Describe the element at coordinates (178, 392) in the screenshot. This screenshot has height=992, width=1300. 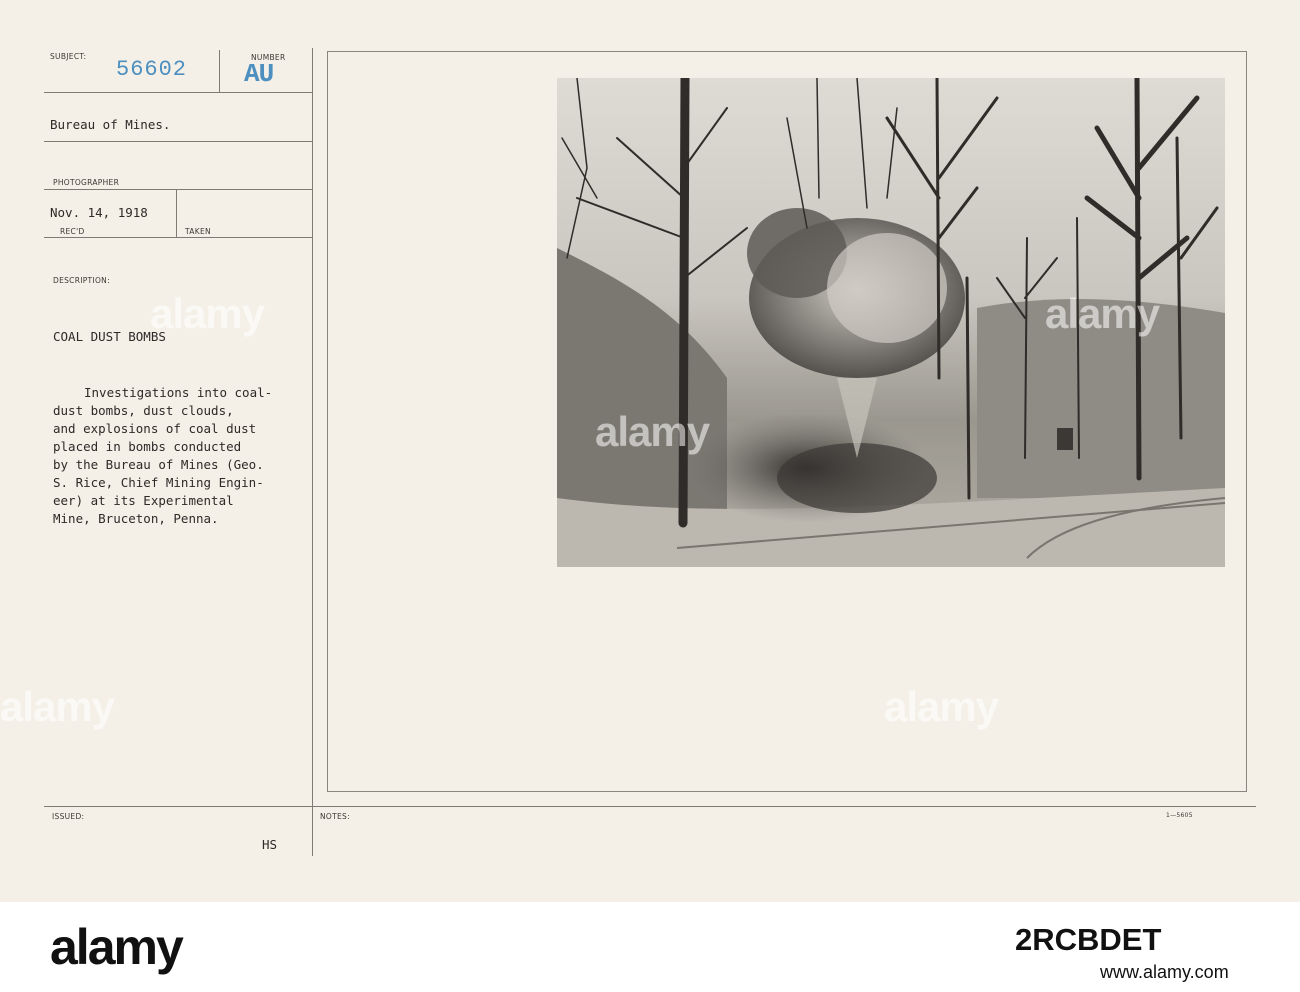
I see `description-line: Investigations into coal-` at that location.